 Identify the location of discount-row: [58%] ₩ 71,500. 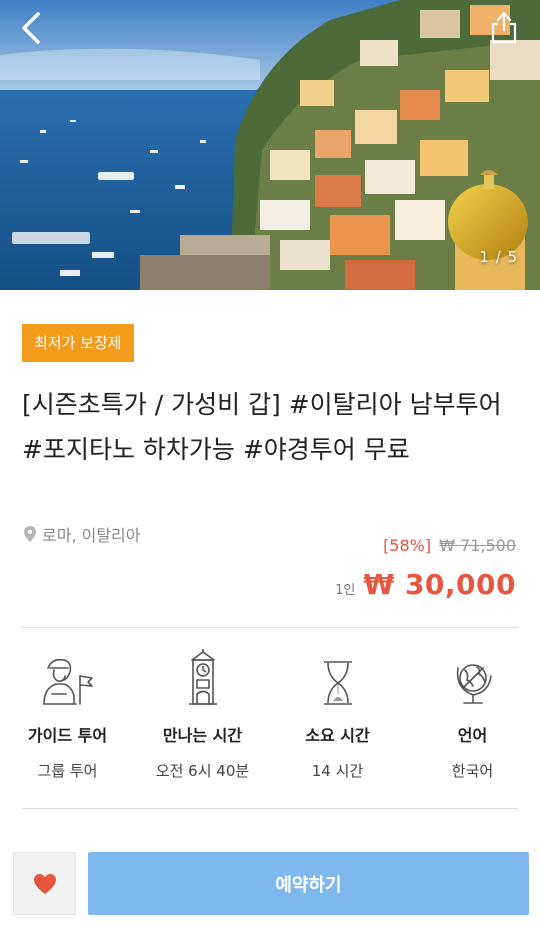
(449, 545).